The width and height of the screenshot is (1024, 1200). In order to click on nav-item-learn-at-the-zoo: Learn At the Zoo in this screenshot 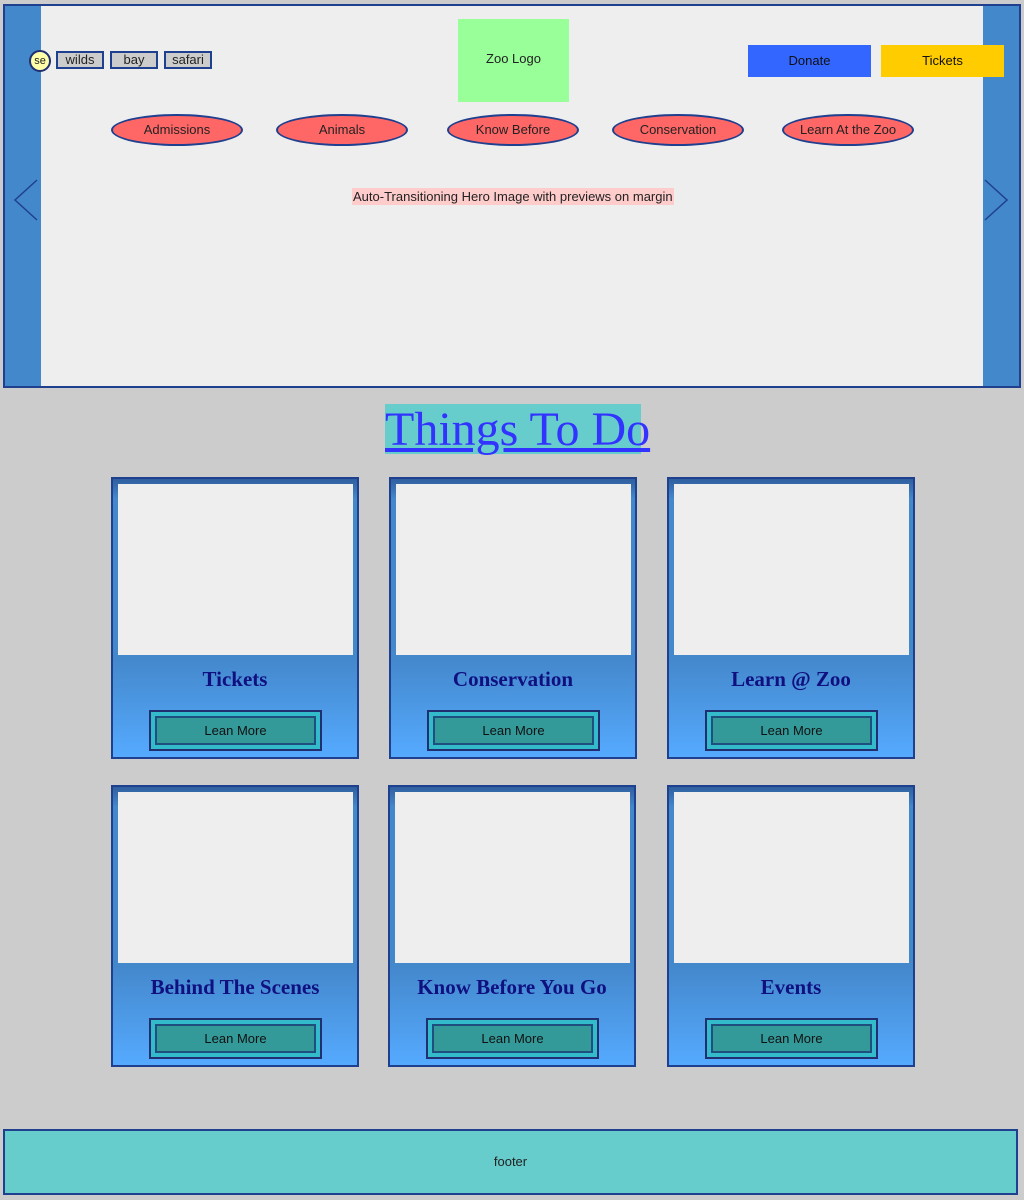, I will do `click(848, 130)`.